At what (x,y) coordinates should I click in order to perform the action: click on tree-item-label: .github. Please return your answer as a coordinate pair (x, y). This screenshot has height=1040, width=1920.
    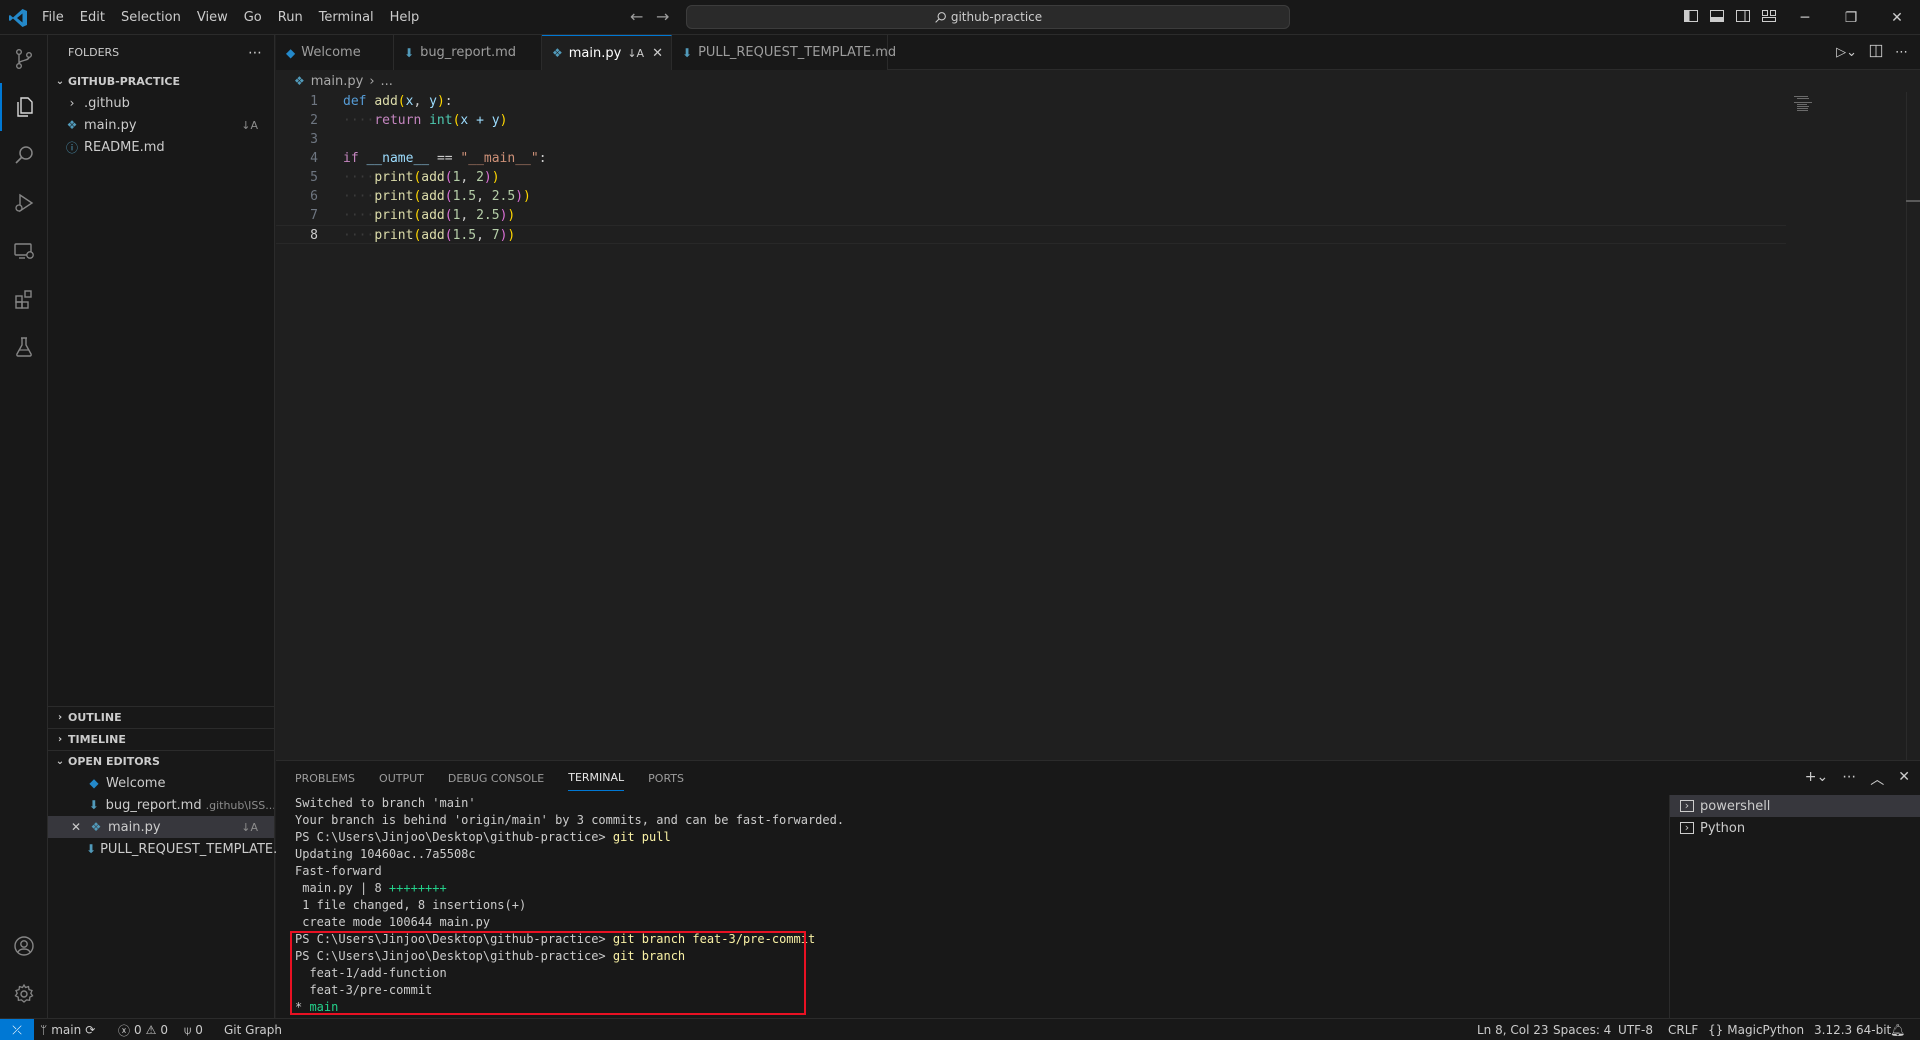
    Looking at the image, I should click on (107, 103).